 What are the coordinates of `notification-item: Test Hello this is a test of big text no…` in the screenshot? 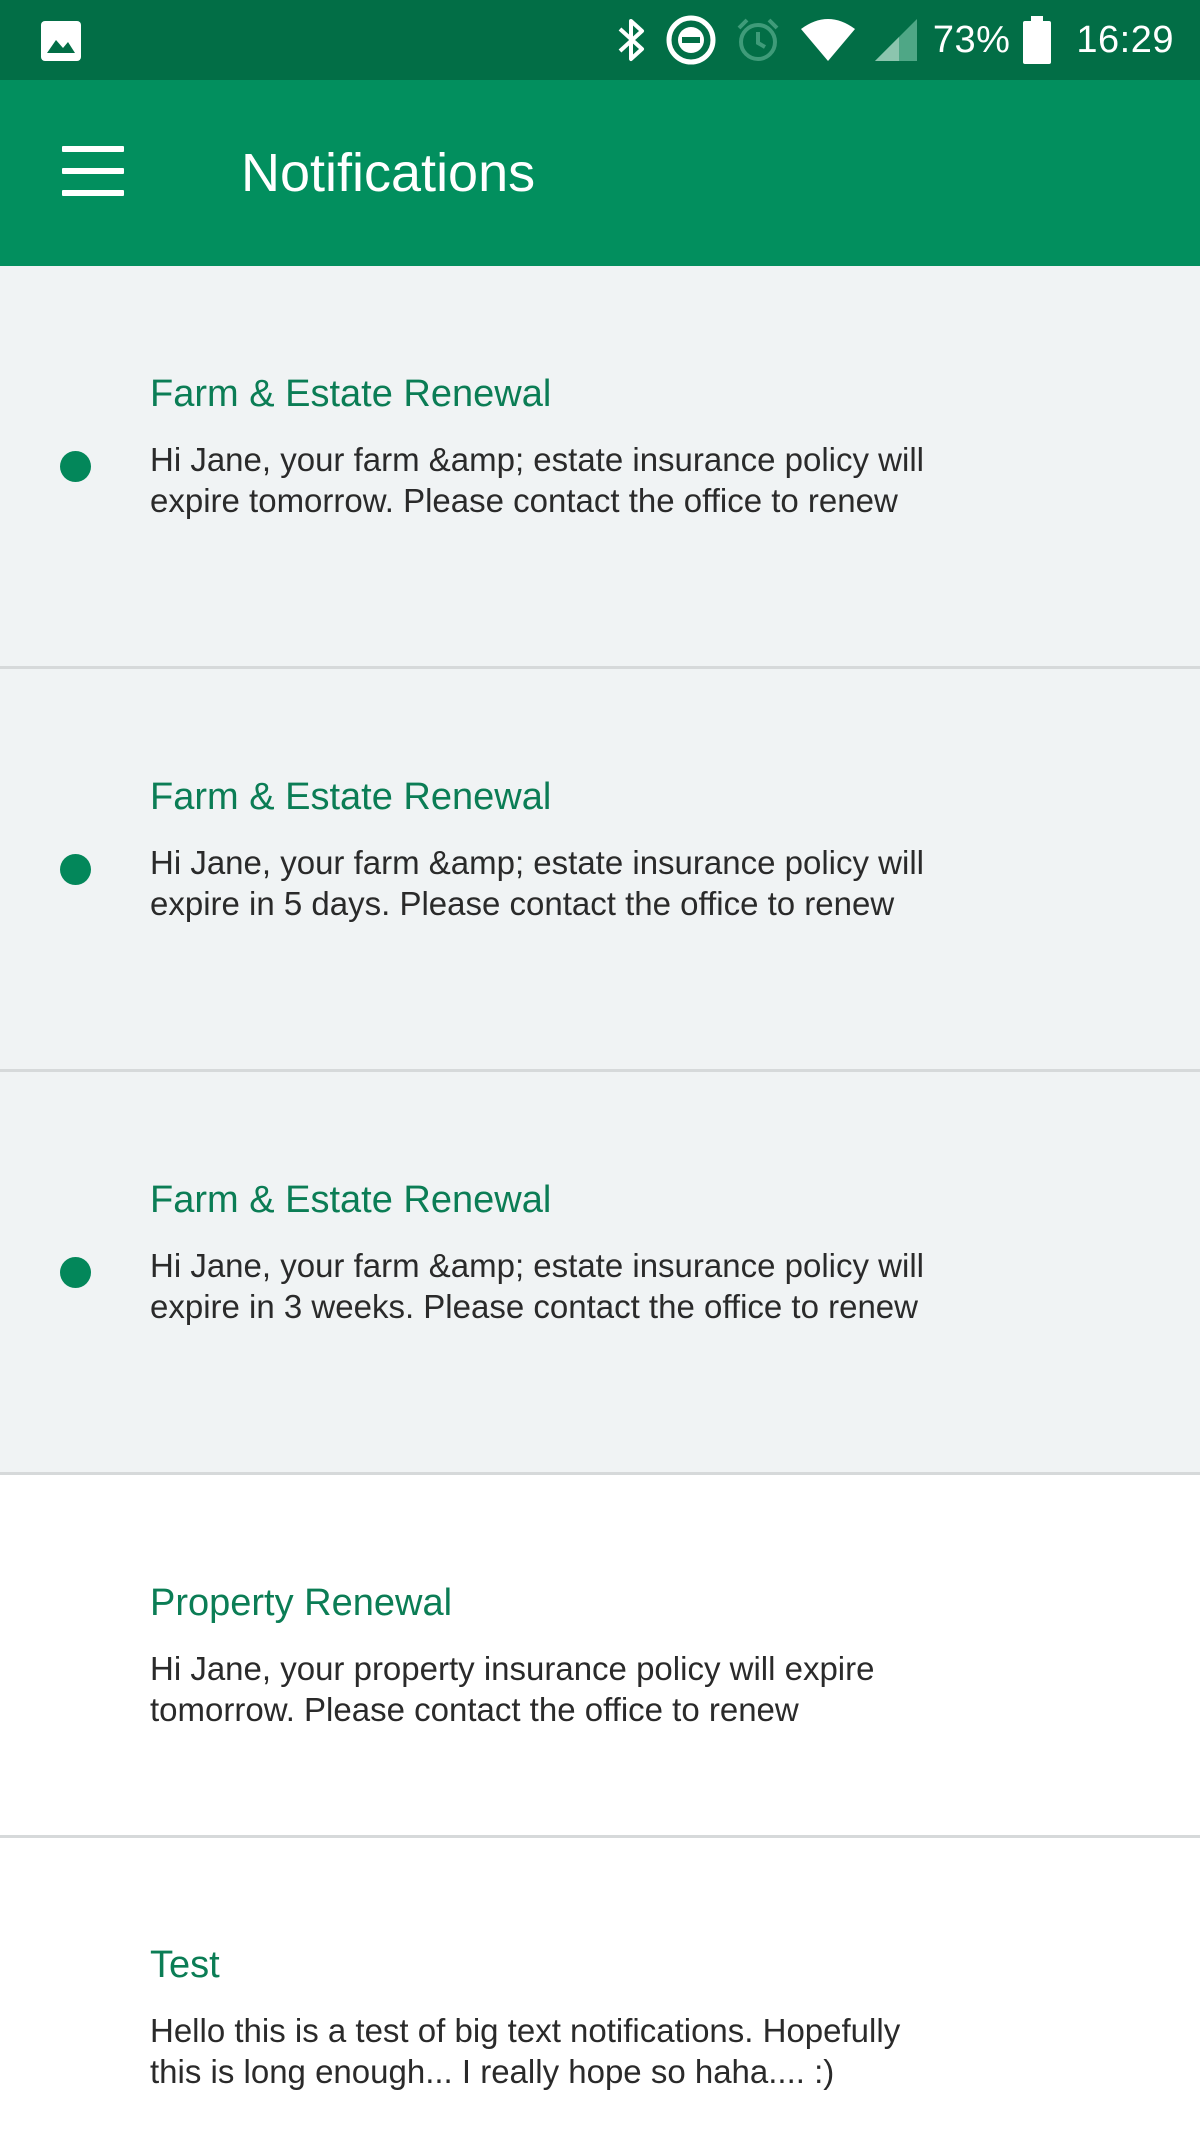 It's located at (600, 1985).